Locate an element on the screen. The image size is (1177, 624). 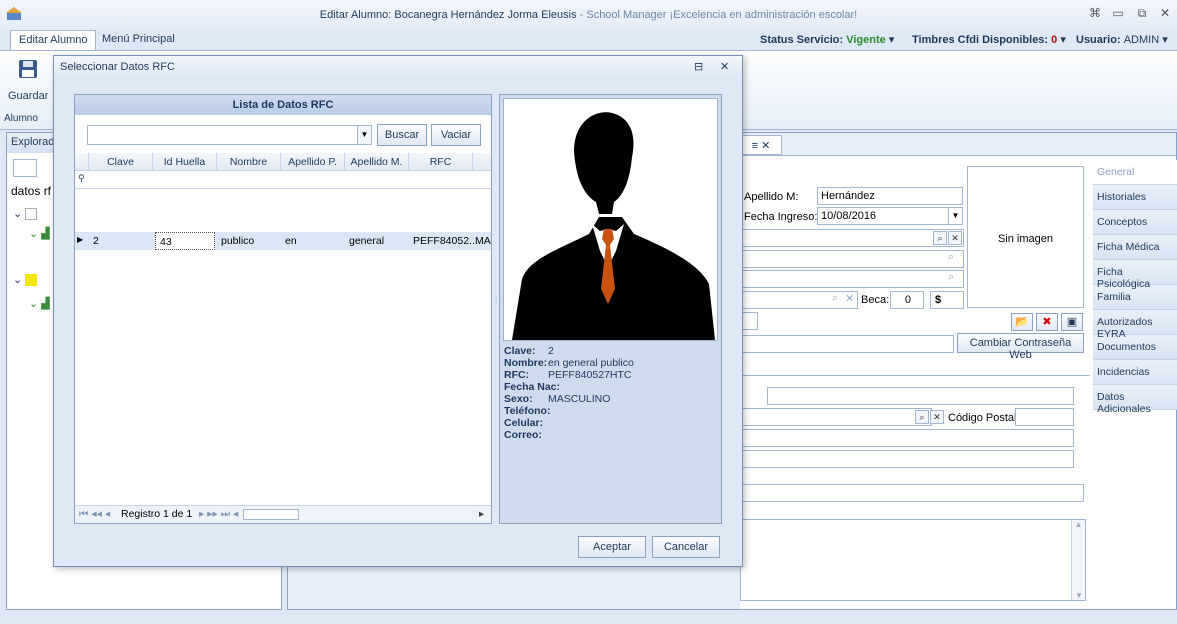
fecha-ingreso-field: 10/08/2016 ▼ is located at coordinates (890, 216).